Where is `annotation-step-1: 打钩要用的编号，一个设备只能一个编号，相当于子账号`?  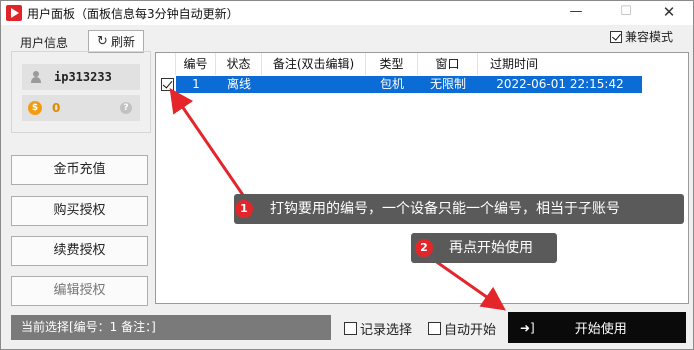
annotation-step-1: 打钩要用的编号，一个设备只能一个编号，相当于子账号 is located at coordinates (459, 209).